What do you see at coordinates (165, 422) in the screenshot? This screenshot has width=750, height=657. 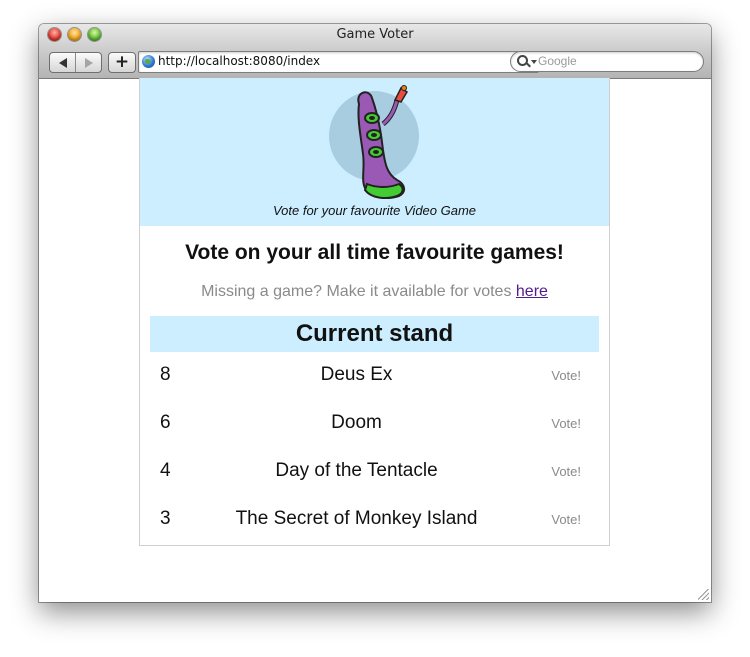 I see `vote-count: 6` at bounding box center [165, 422].